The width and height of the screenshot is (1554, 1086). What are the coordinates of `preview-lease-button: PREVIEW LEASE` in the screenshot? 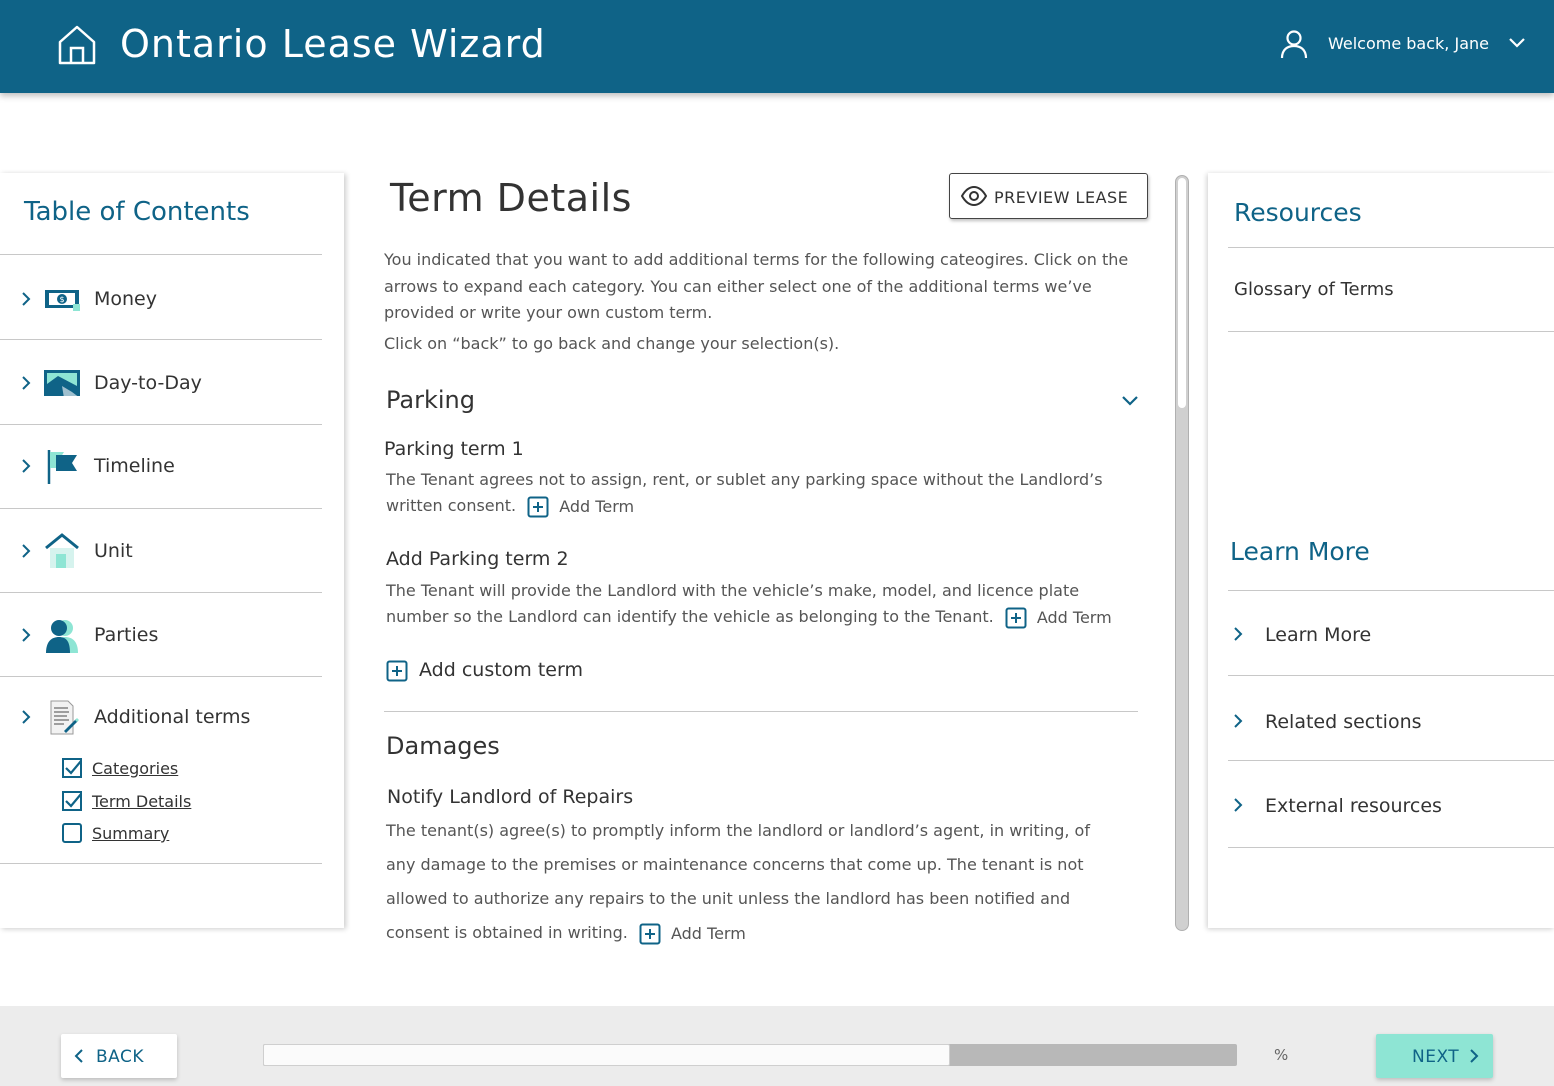 It's located at (1048, 196).